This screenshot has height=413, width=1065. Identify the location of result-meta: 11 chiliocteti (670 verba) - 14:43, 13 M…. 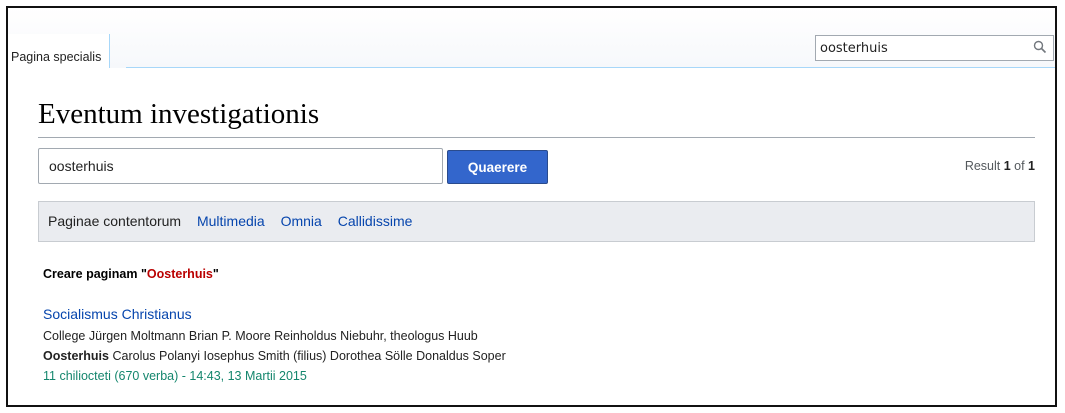
(175, 376).